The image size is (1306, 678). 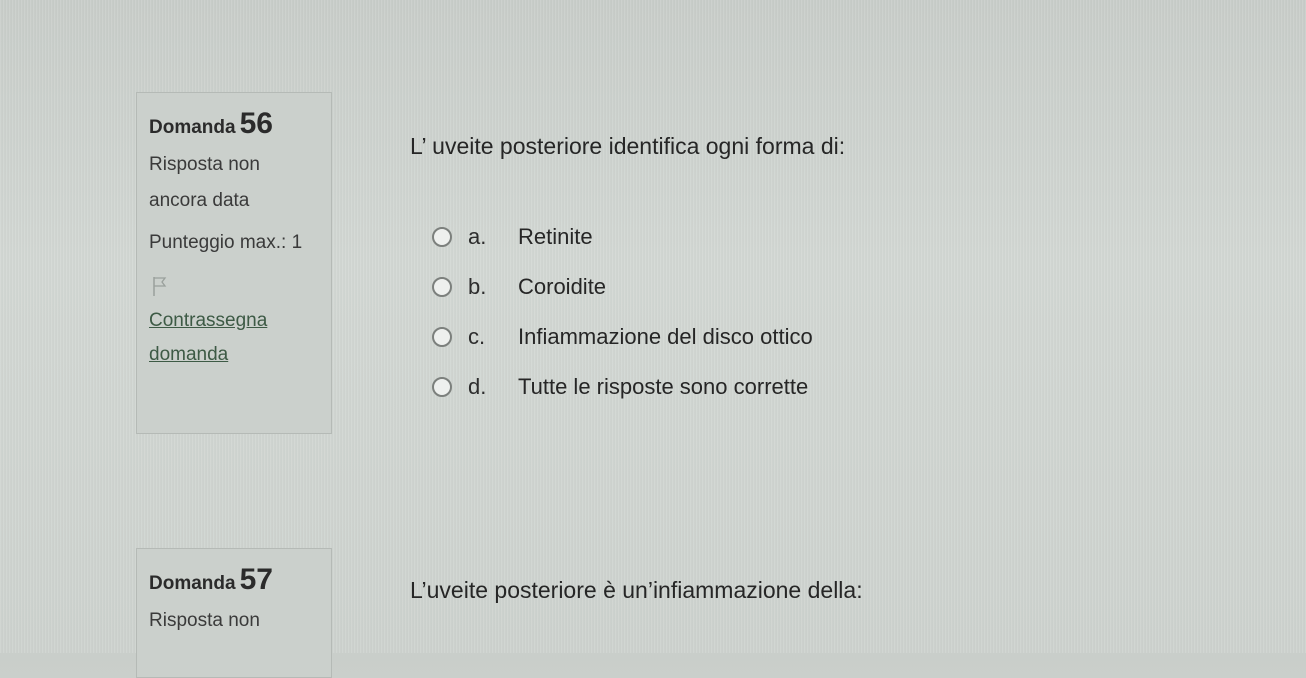 I want to click on answer-option-c: c. Infiammazione del disco ottico, so click(x=622, y=337).